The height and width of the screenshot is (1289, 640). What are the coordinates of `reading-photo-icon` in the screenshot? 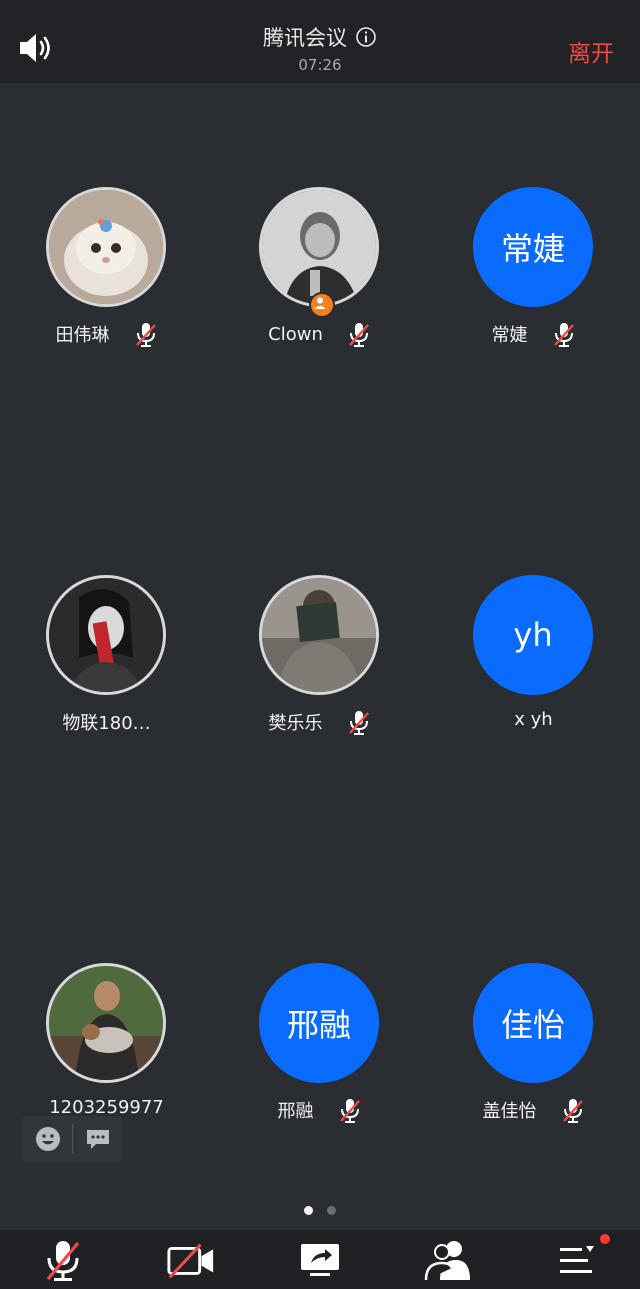 It's located at (319, 635).